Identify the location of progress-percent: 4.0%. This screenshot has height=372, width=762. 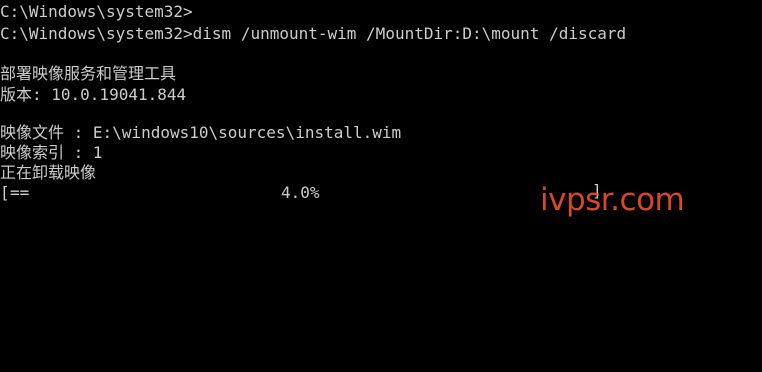
(300, 192).